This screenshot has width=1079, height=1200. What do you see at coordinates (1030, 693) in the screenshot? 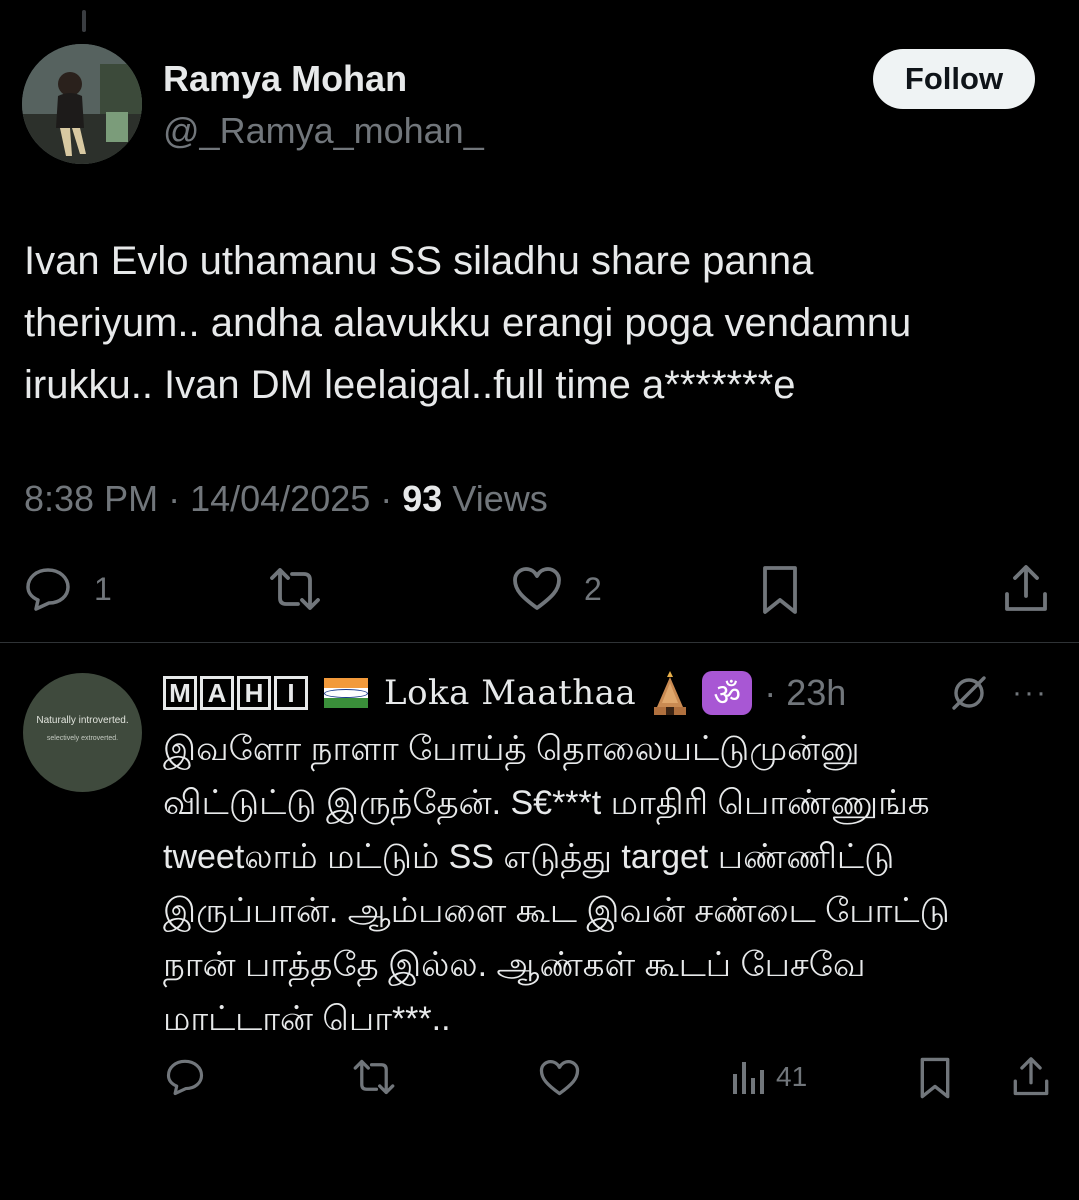
I see `more-icon: ···` at bounding box center [1030, 693].